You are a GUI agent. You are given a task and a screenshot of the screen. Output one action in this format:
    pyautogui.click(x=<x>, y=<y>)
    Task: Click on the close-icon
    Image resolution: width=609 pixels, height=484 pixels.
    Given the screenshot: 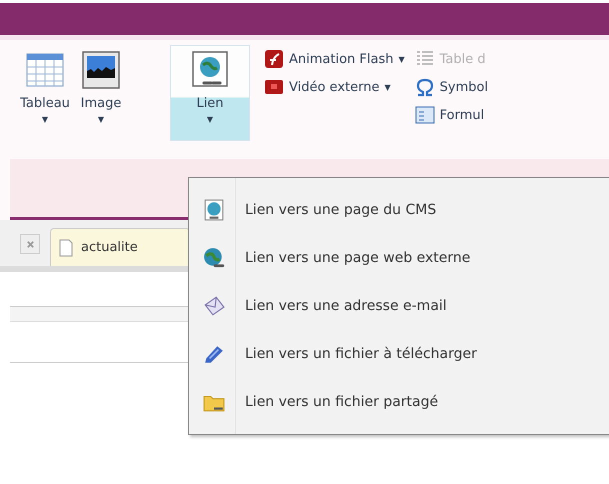 What is the action you would take?
    pyautogui.click(x=30, y=244)
    